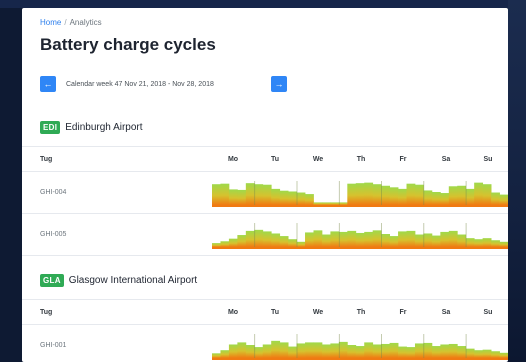 Image resolution: width=526 pixels, height=362 pixels. What do you see at coordinates (46, 312) in the screenshot?
I see `column-header-tug: Tug` at bounding box center [46, 312].